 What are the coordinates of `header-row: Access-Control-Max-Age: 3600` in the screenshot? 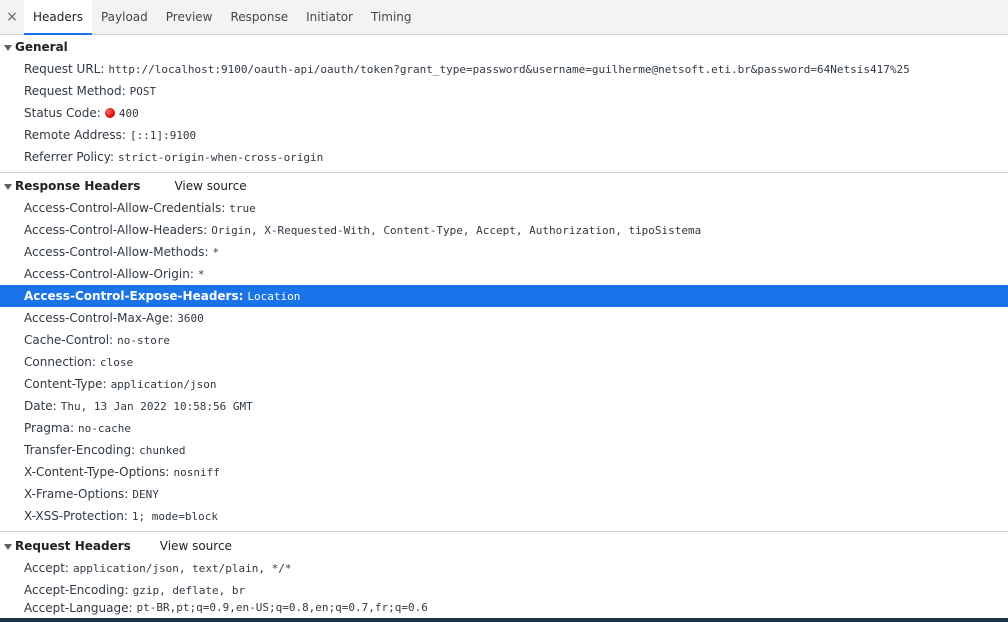 It's located at (504, 318).